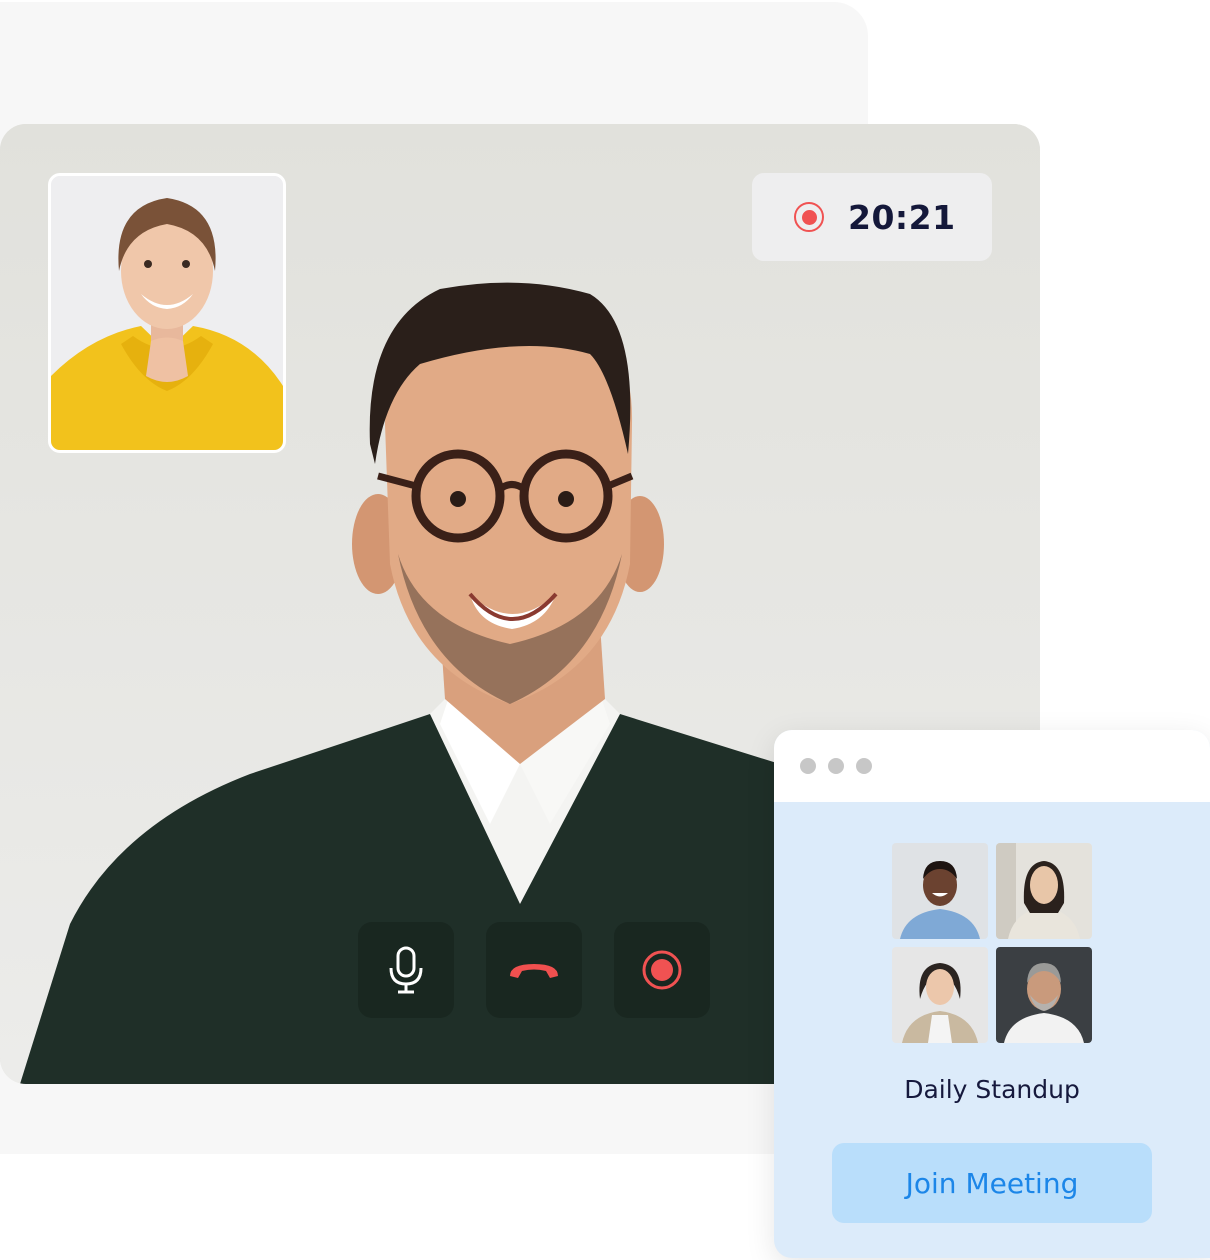 The width and height of the screenshot is (1210, 1260). I want to click on record-button, so click(662, 970).